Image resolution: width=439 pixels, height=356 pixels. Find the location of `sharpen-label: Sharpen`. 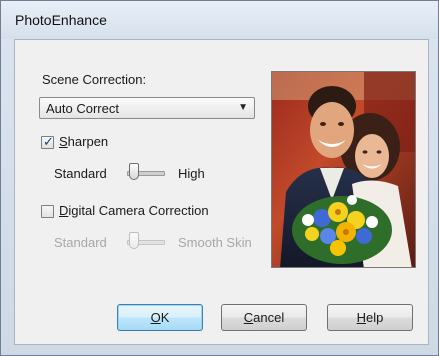

sharpen-label: Sharpen is located at coordinates (83, 141).